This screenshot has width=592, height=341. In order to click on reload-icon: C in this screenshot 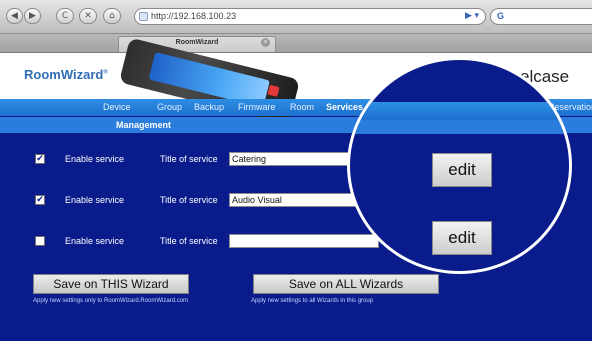, I will do `click(65, 16)`.